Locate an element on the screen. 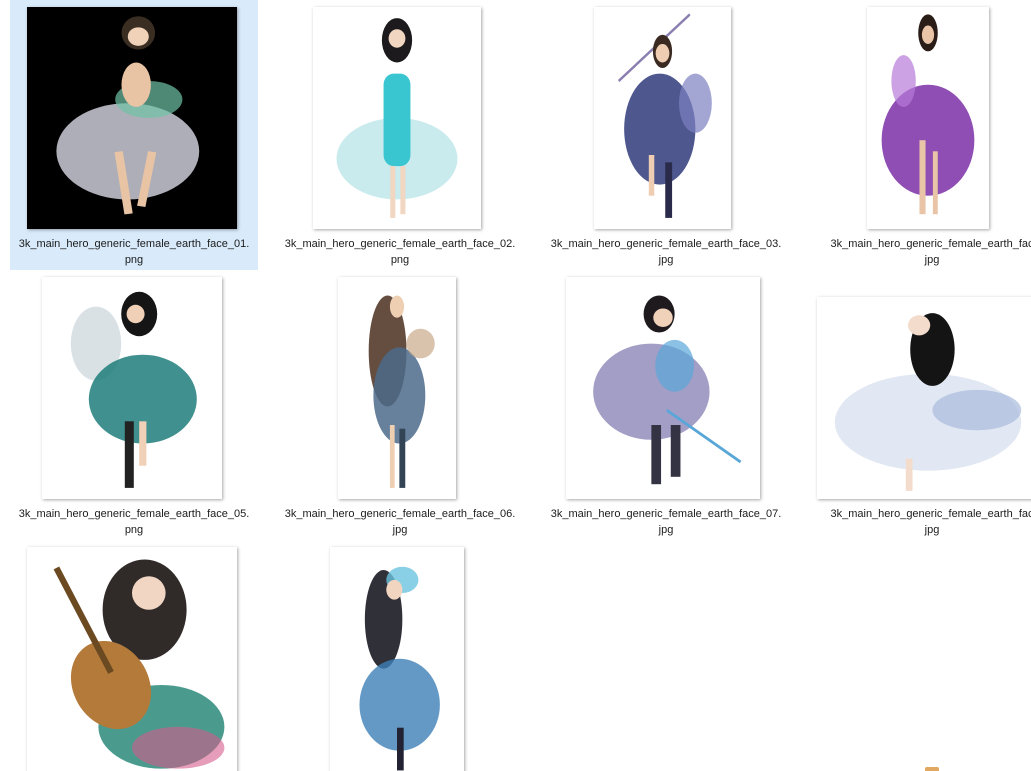  file-item-04: 3k_main_hero_generic_female_earth_fac jpg is located at coordinates (919, 135).